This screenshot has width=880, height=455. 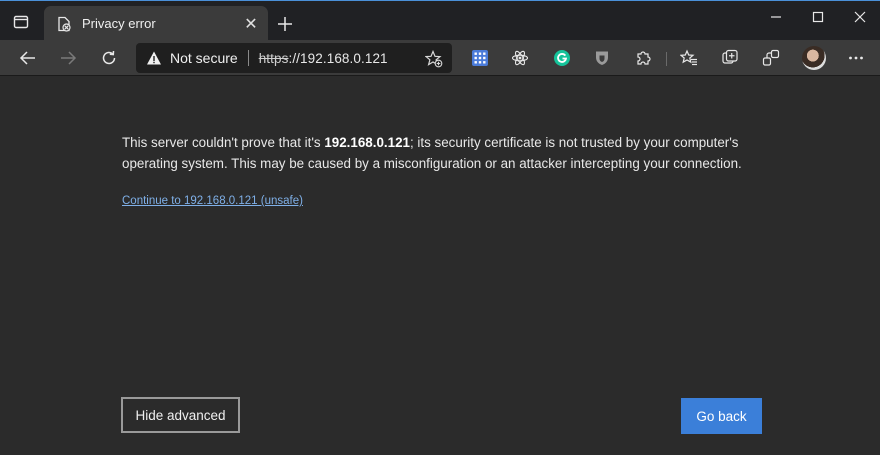 I want to click on add-favorite-icon, so click(x=434, y=59).